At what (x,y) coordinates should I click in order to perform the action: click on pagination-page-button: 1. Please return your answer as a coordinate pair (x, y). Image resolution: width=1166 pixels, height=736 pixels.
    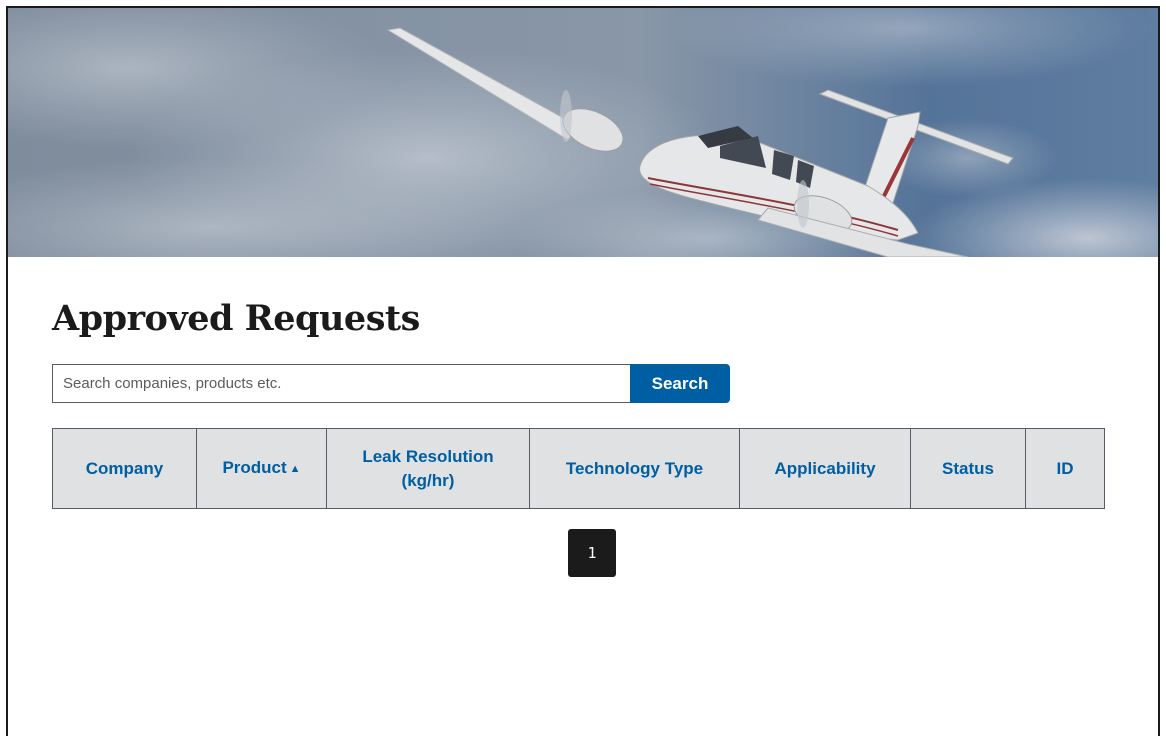
    Looking at the image, I should click on (592, 553).